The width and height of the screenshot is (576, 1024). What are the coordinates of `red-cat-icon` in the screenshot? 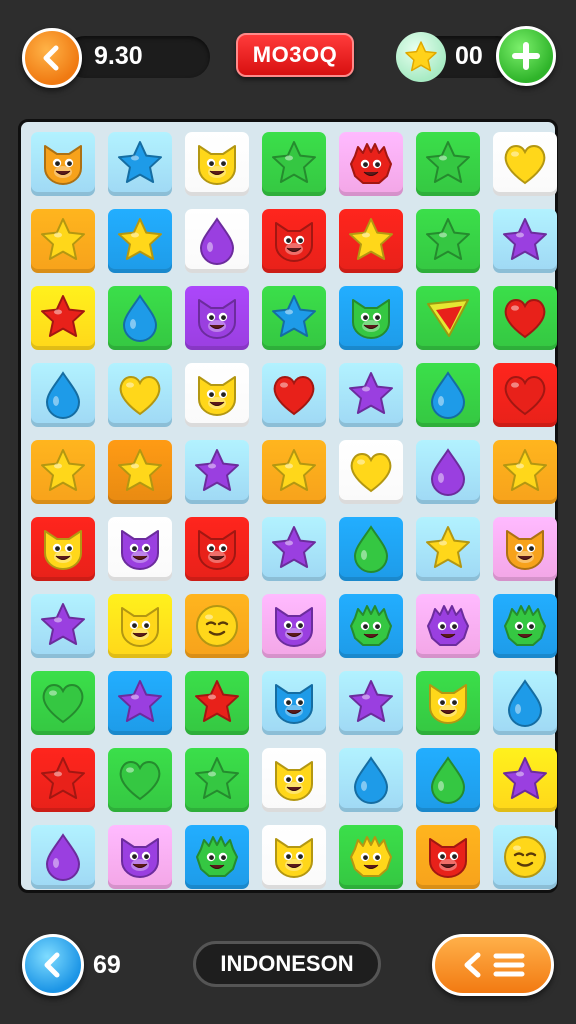 It's located at (294, 242).